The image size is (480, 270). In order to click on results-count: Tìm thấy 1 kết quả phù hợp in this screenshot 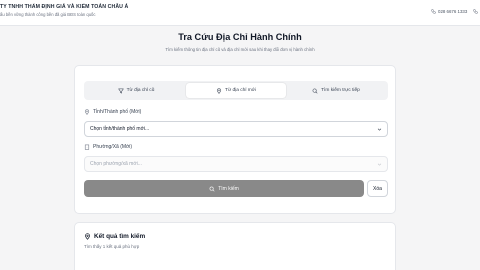, I will do `click(112, 246)`.